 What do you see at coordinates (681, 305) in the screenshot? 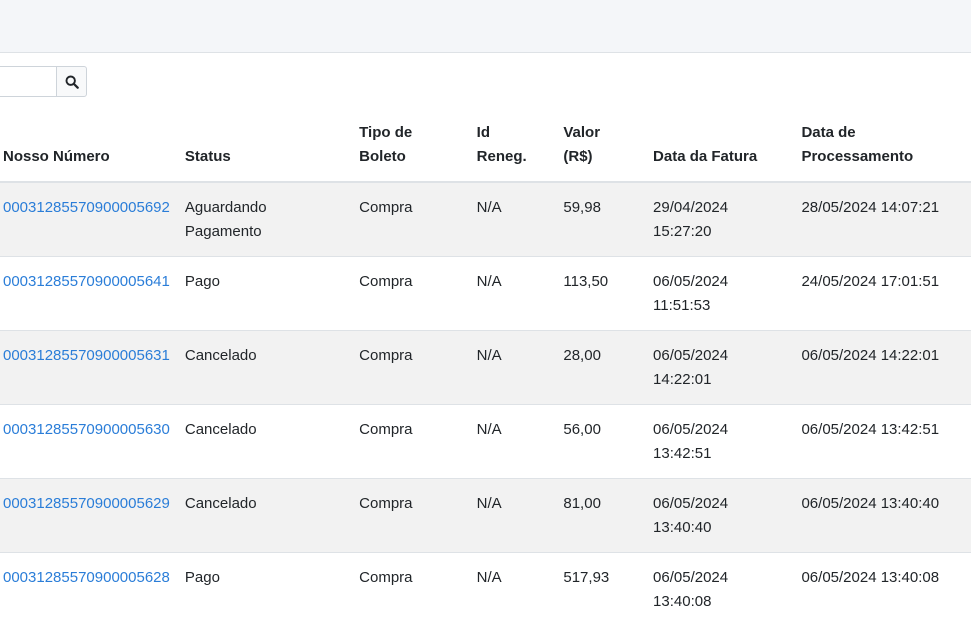
I see `fatura-time: 11:51:53` at bounding box center [681, 305].